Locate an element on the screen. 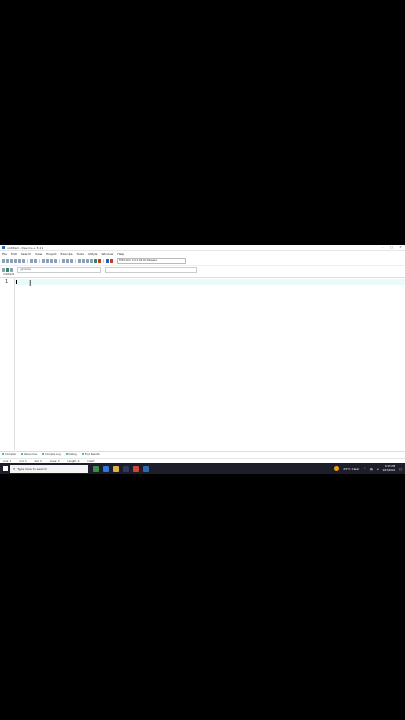 This screenshot has height=720, width=405. devcpp-task-icon is located at coordinates (146, 468).